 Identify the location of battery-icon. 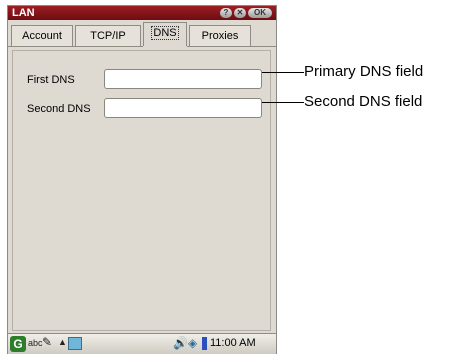
(204, 343).